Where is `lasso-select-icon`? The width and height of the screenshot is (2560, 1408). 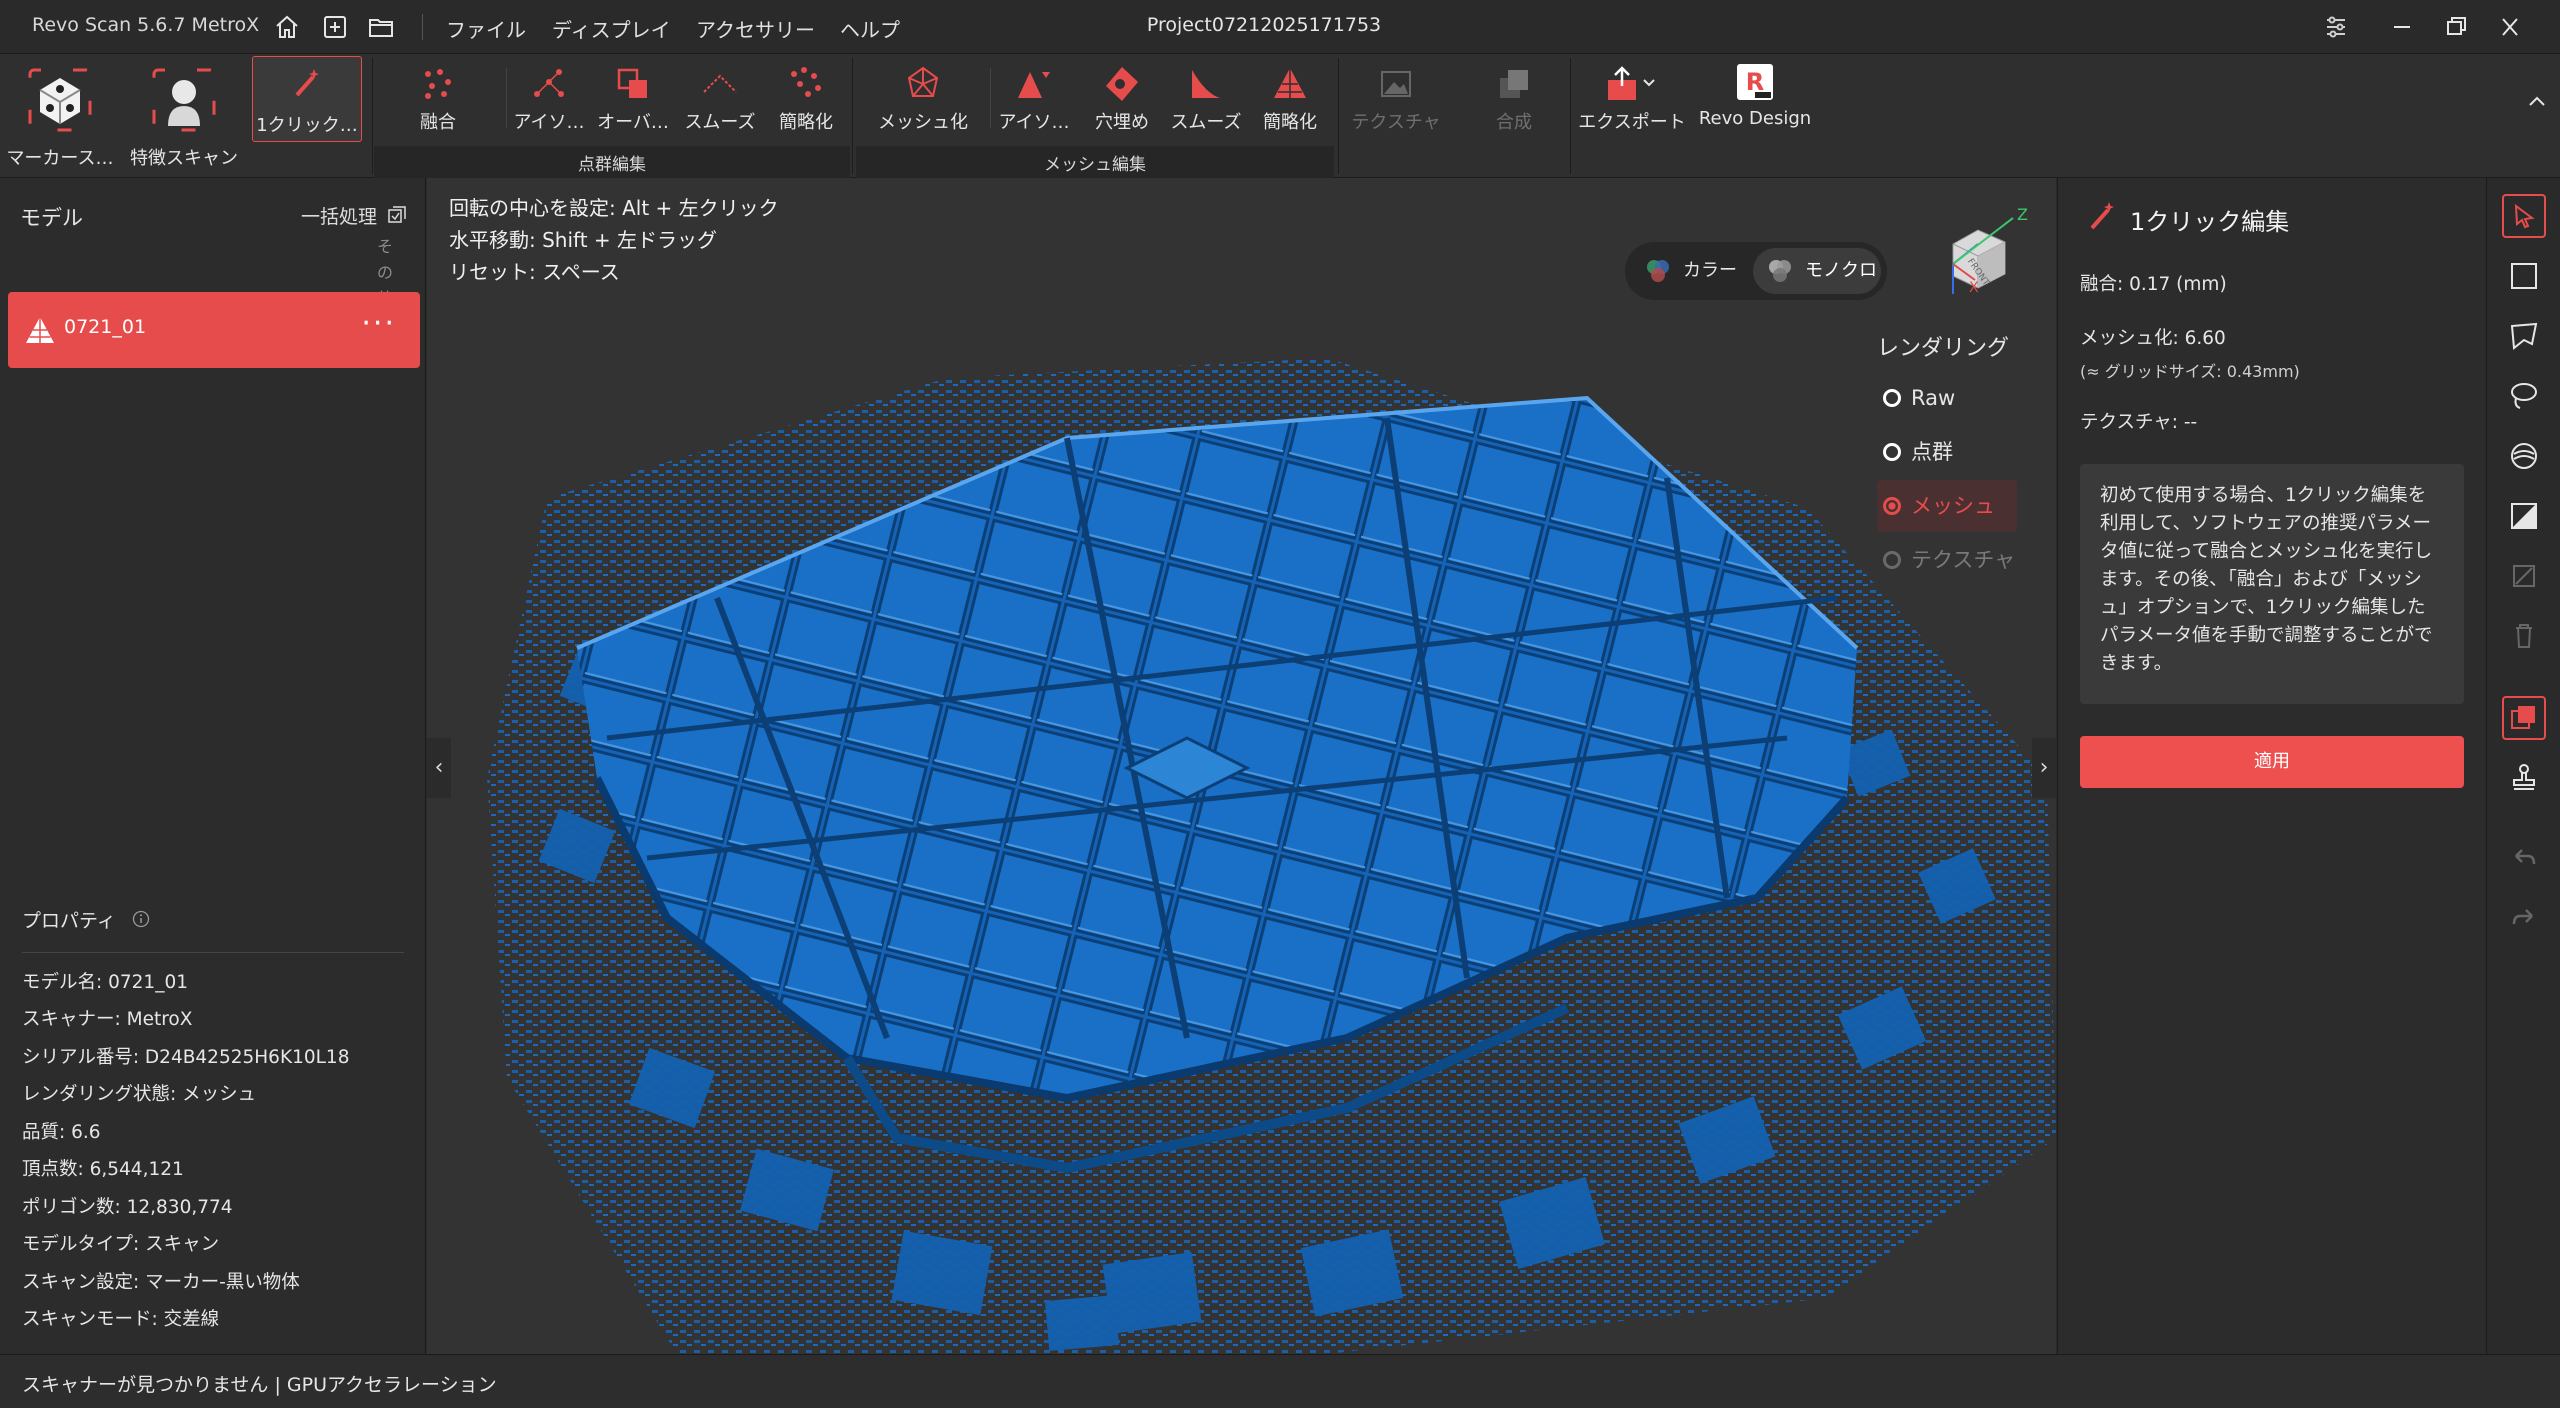 lasso-select-icon is located at coordinates (2524, 396).